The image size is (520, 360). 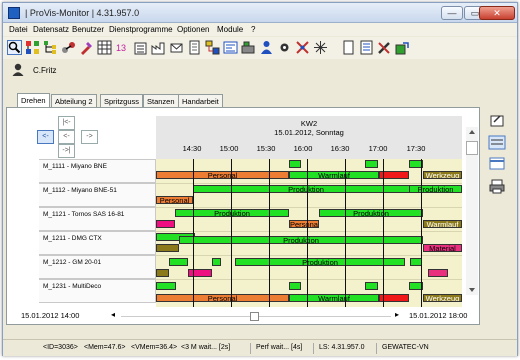 What do you see at coordinates (442, 248) in the screenshot?
I see `bar-material: Material` at bounding box center [442, 248].